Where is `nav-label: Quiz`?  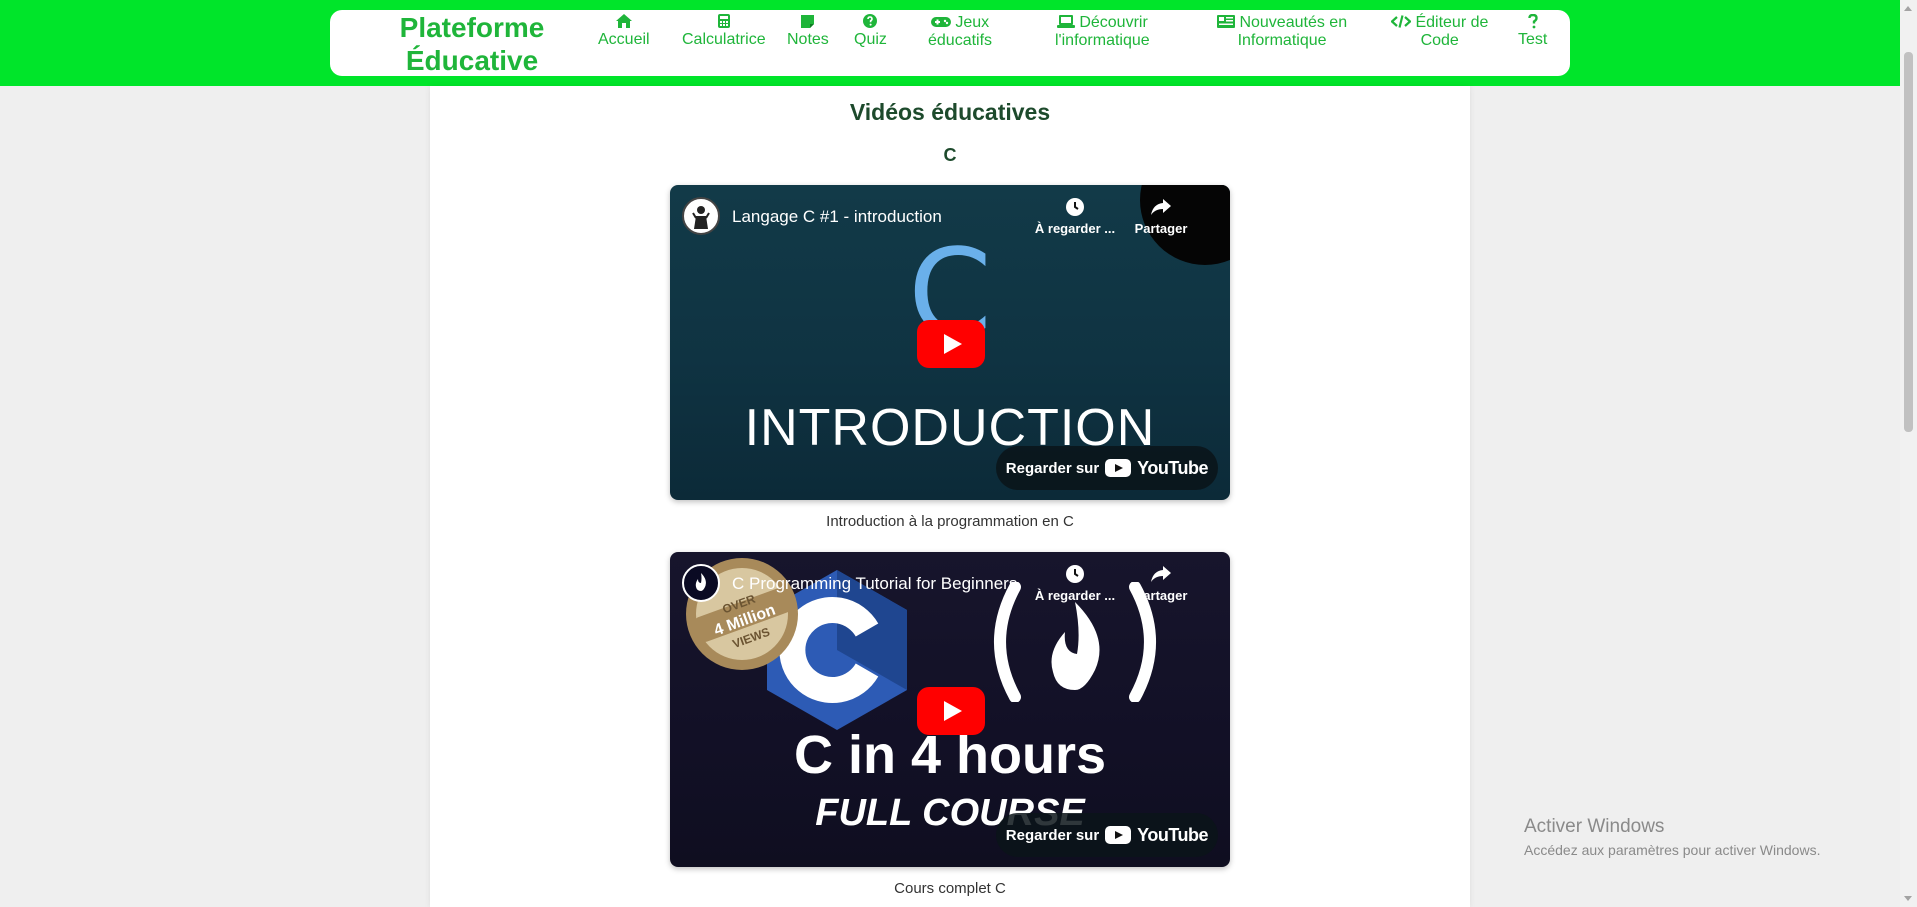 nav-label: Quiz is located at coordinates (870, 39).